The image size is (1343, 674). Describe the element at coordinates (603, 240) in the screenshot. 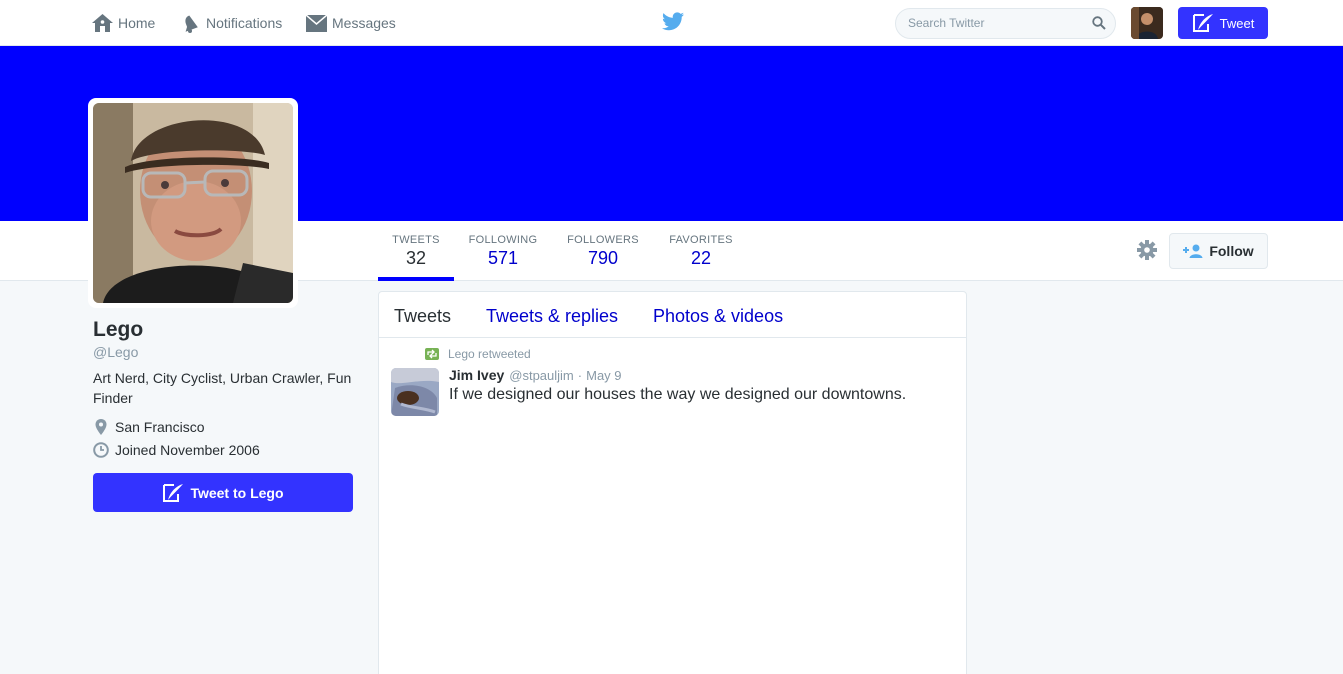

I see `stat-followers-label: FOLLOWERS` at that location.